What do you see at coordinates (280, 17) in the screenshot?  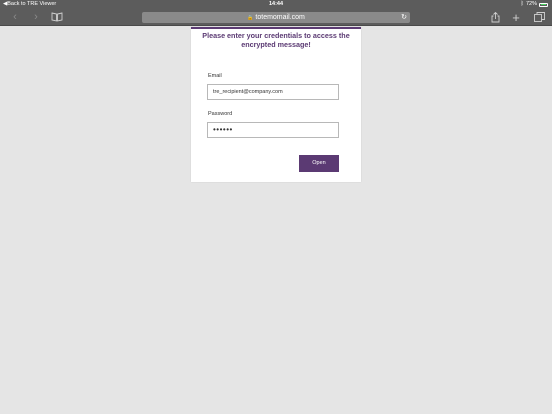 I see `url-text: totemomail.com` at bounding box center [280, 17].